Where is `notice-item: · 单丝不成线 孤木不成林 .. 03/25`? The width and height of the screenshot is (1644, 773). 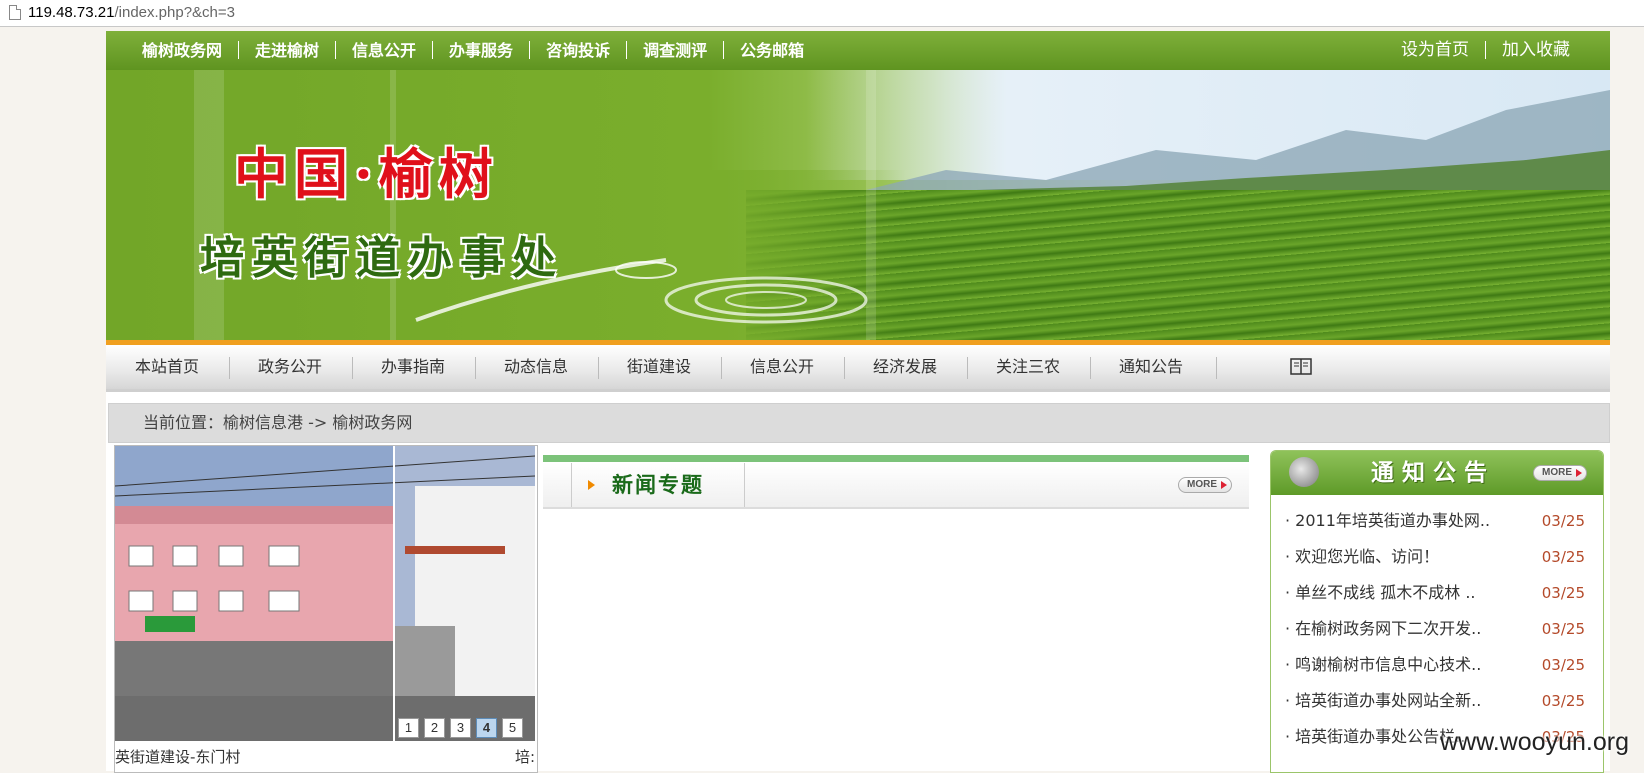 notice-item: · 单丝不成线 孤木不成林 .. 03/25 is located at coordinates (1437, 593).